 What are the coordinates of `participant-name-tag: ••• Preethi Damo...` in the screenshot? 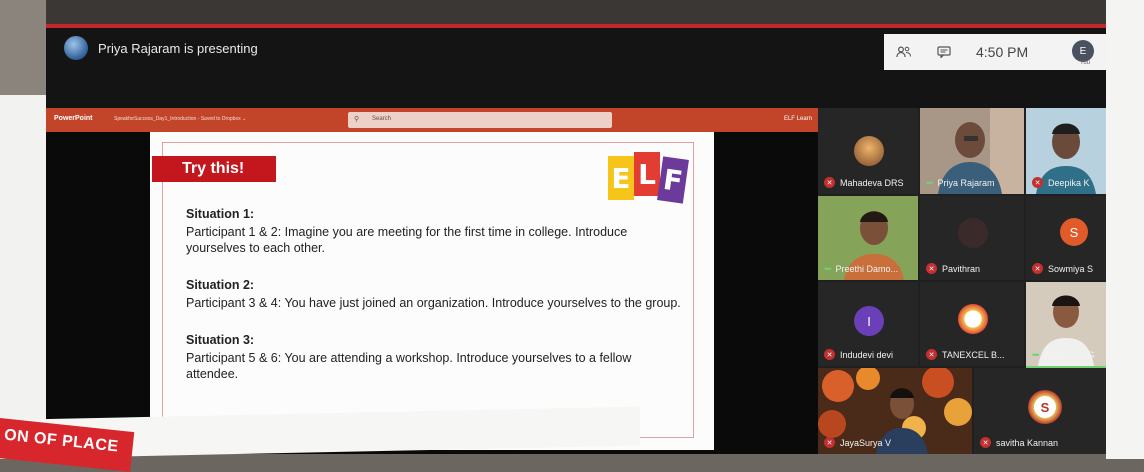 It's located at (861, 269).